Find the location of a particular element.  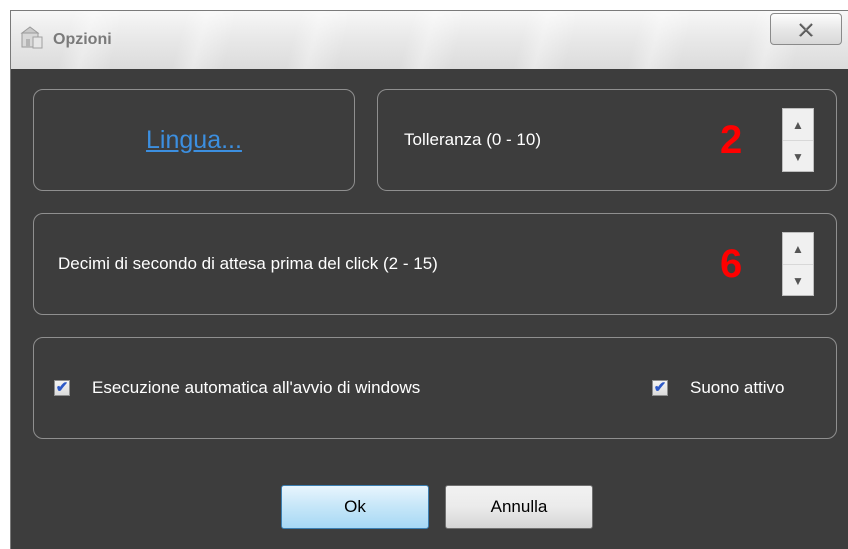

sound-checkbox: ✔ is located at coordinates (660, 387).